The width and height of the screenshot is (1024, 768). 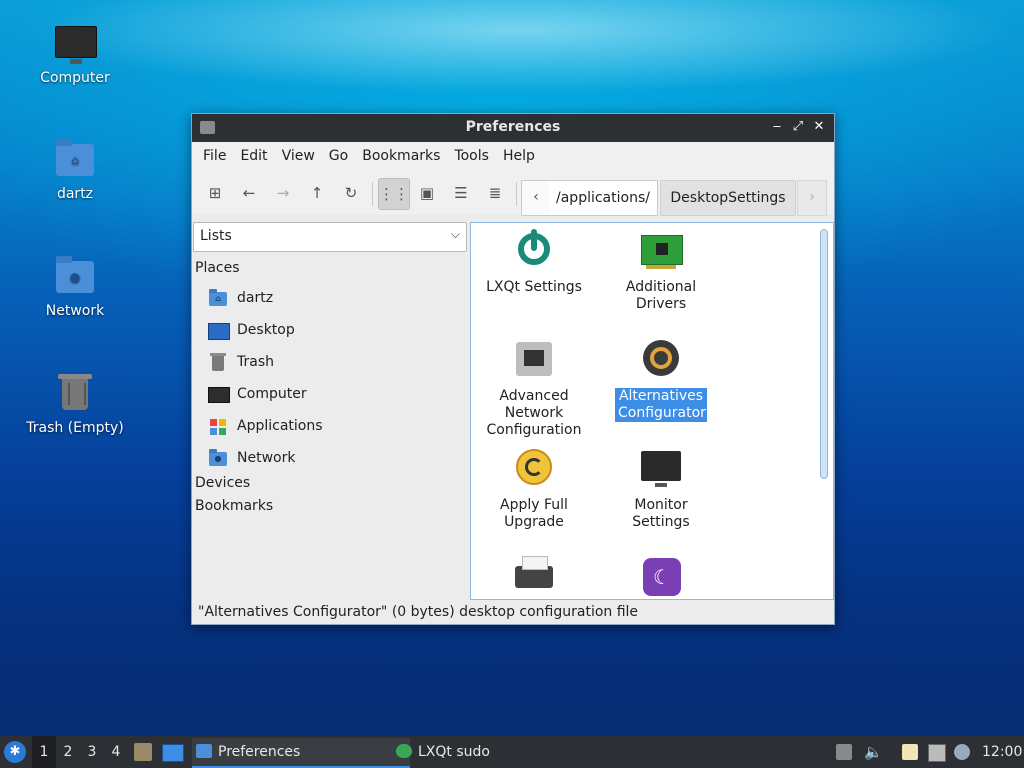 I want to click on detail-list-icon: ≣, so click(x=495, y=193).